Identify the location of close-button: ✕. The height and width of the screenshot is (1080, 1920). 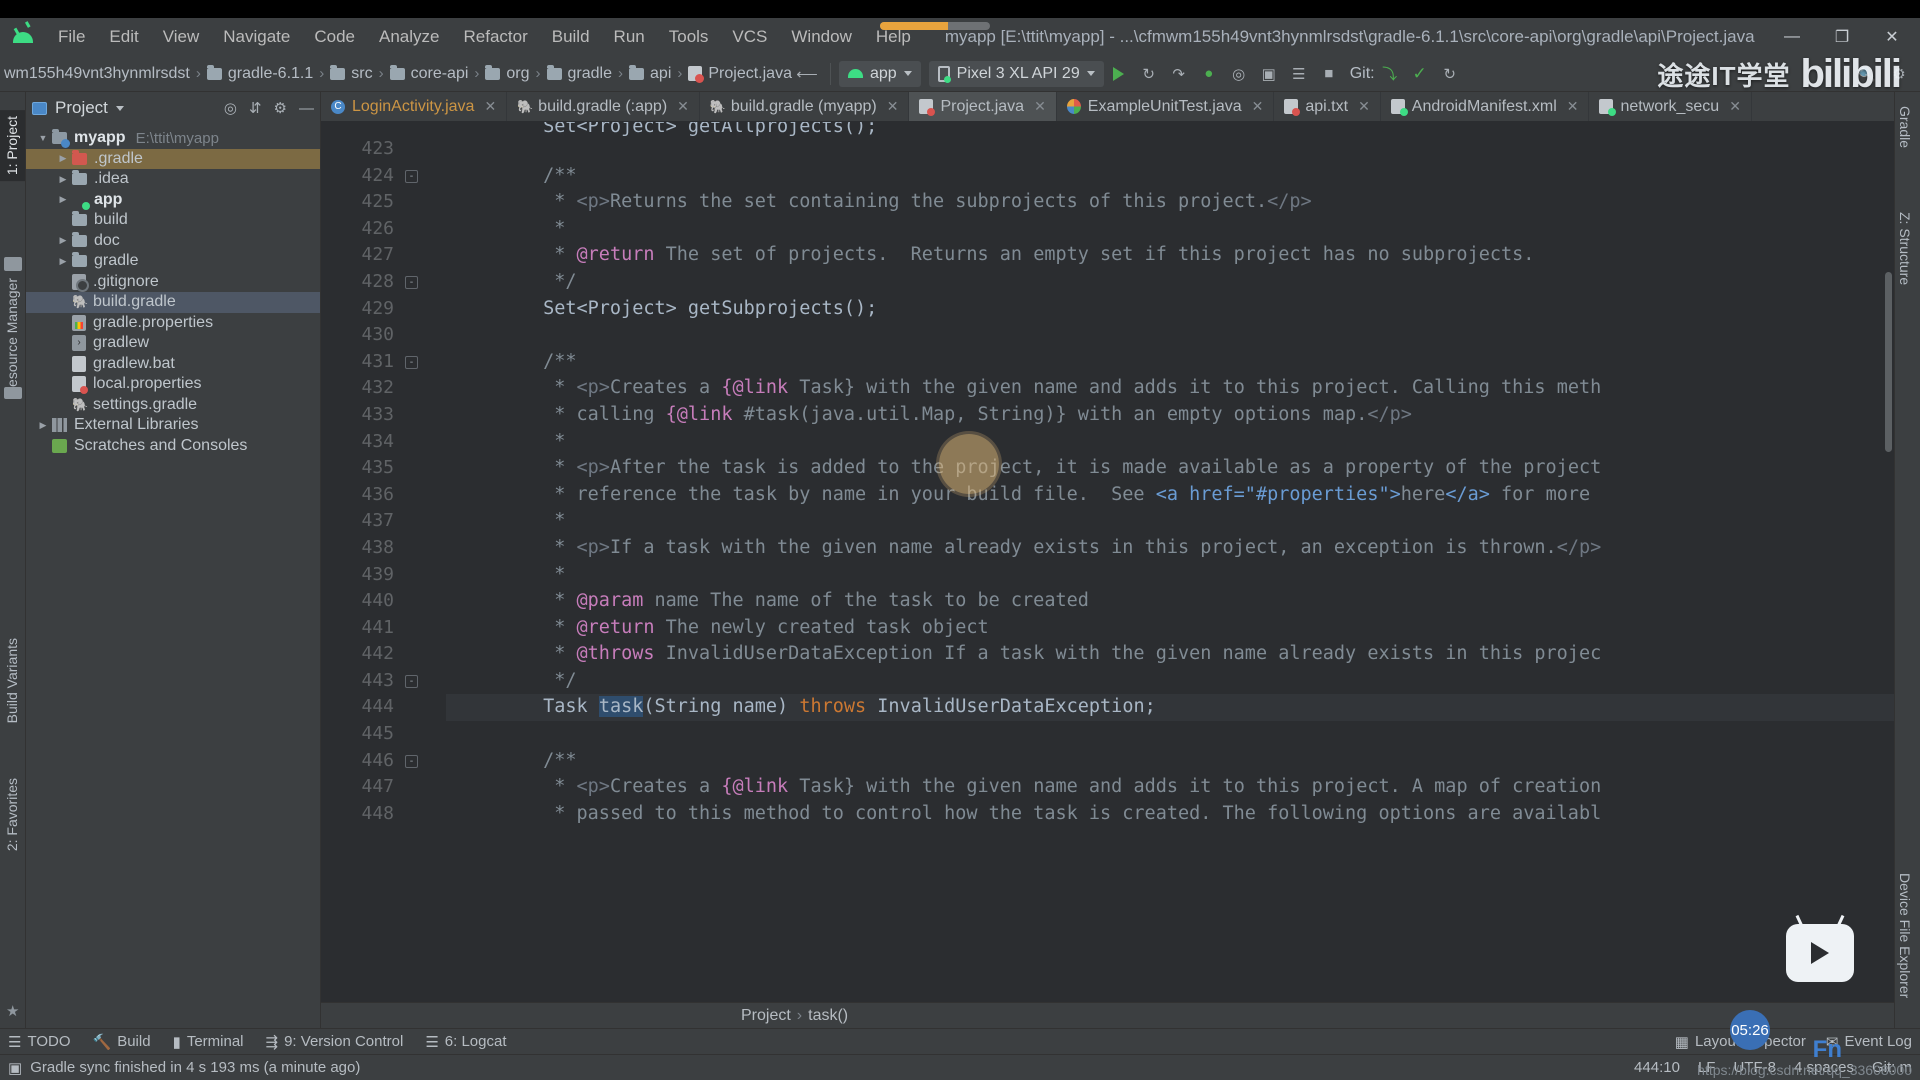
(1892, 37).